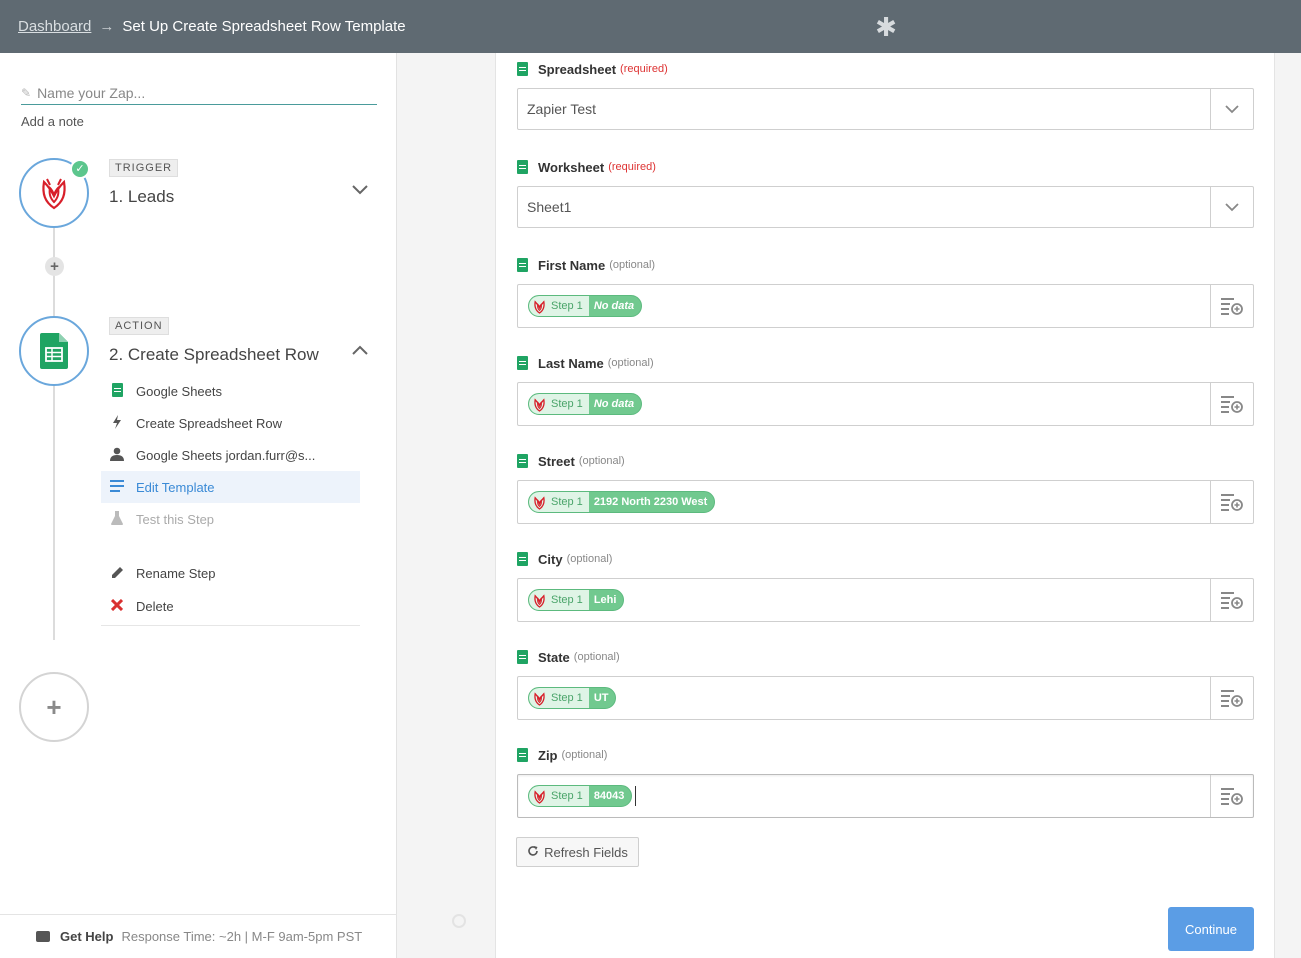 Image resolution: width=1301 pixels, height=958 pixels. I want to click on action-tag: ACTION, so click(139, 326).